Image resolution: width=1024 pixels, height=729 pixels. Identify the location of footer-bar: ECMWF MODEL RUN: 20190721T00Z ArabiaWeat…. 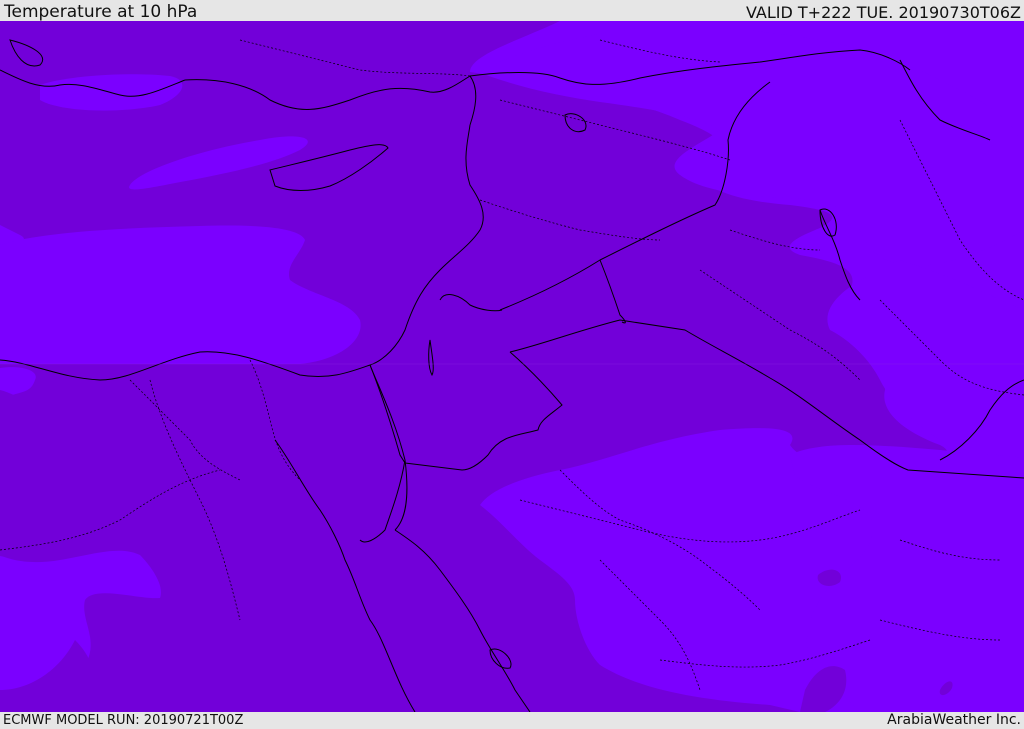
(512, 720).